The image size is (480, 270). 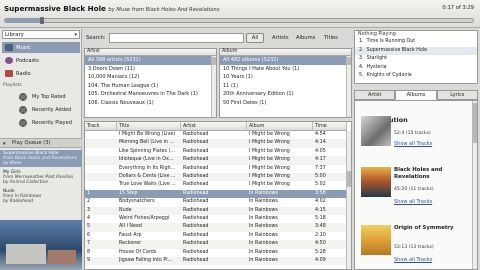 I want to click on table-row: 5 All I Need Radiohead In Rainbows 3:48, so click(x=216, y=227).